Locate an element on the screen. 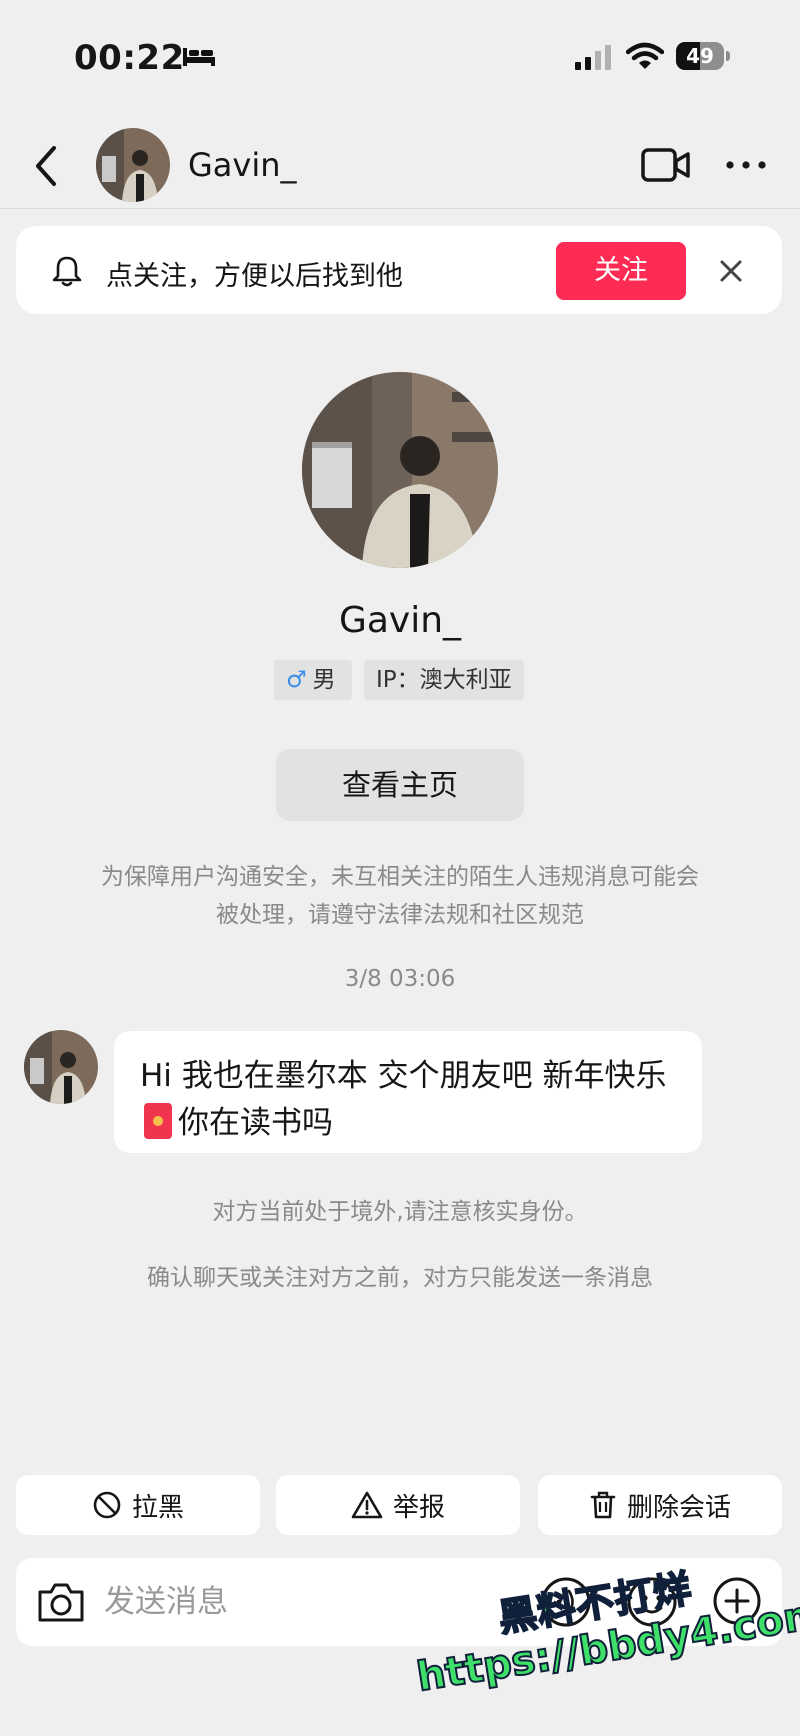  delete-label: 删除会话 is located at coordinates (678, 1507).